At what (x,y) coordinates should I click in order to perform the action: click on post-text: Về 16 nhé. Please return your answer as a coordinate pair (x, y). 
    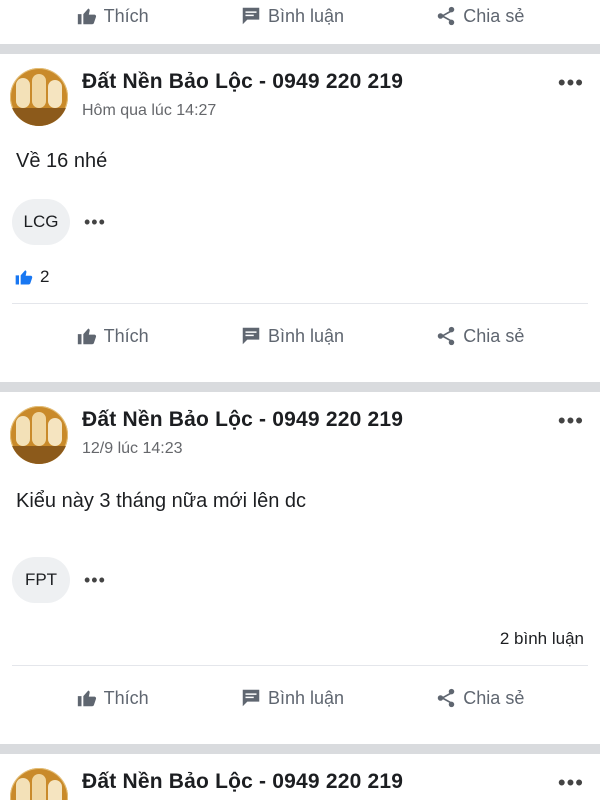
    Looking at the image, I should click on (62, 161).